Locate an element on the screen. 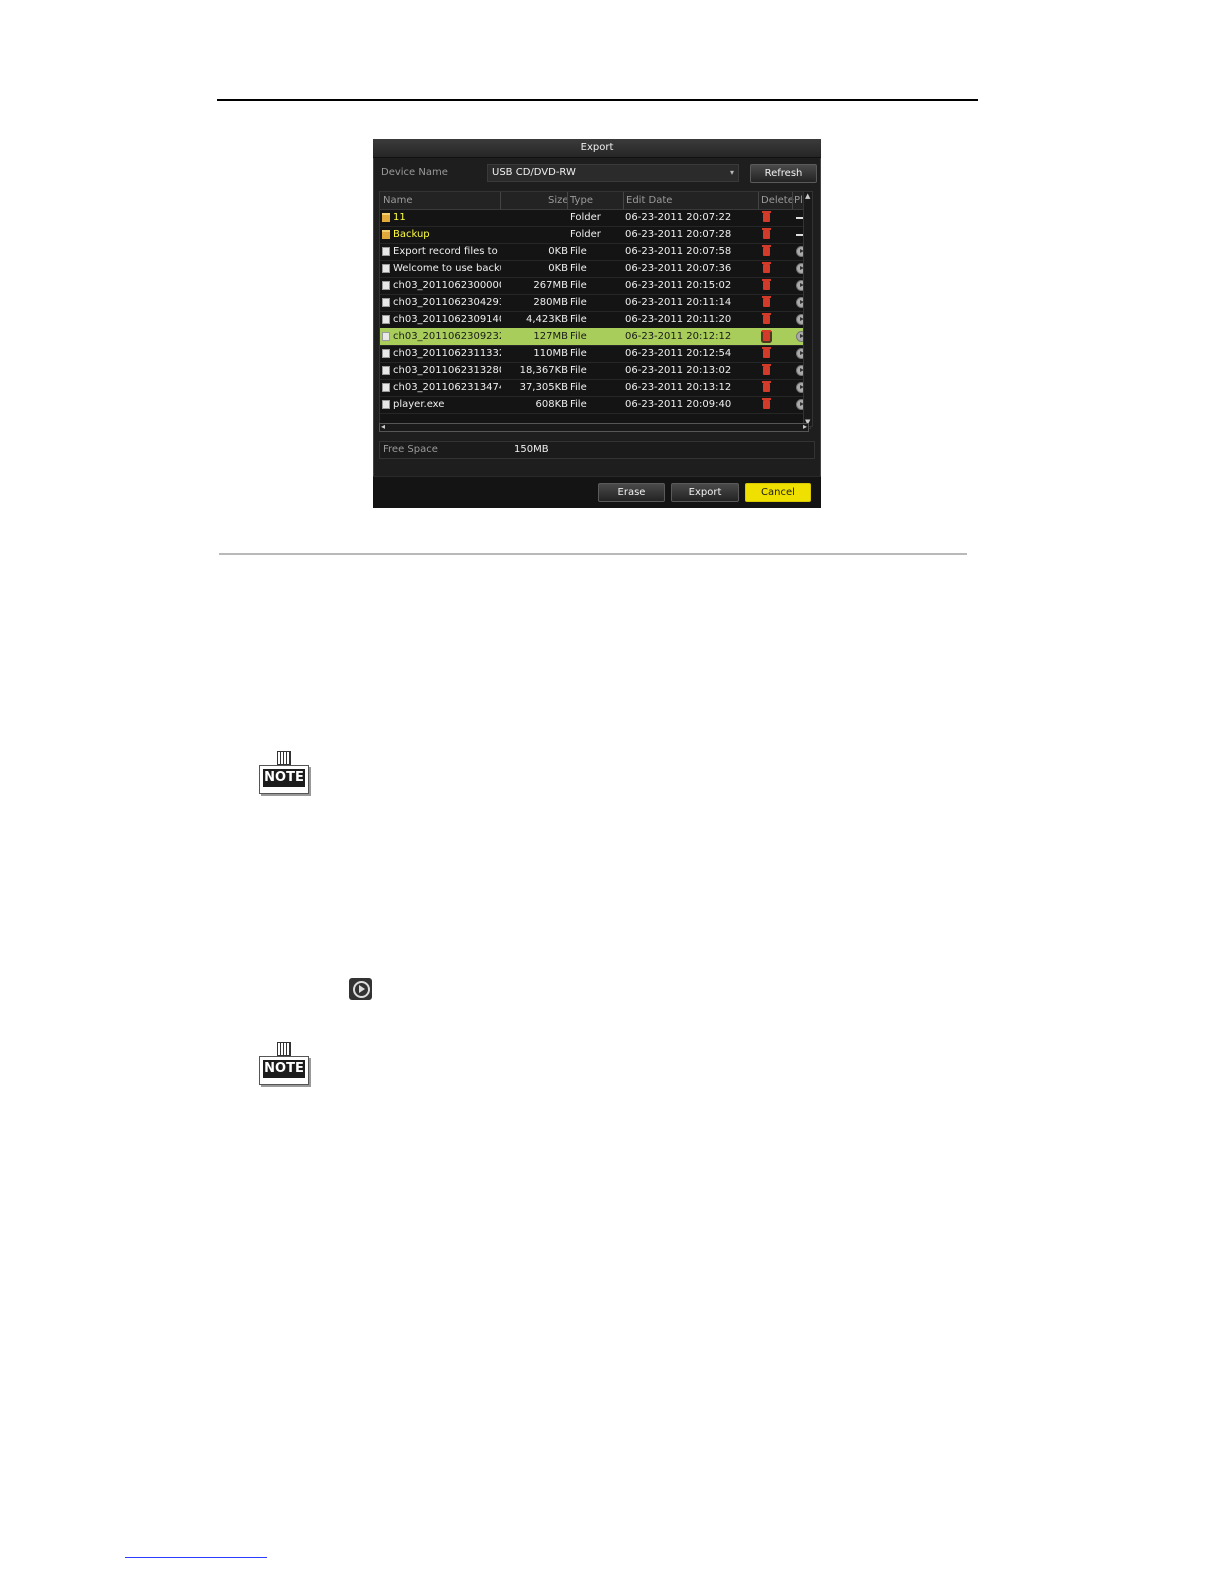 The image size is (1224, 1584). table-row: 11 Folder 06-23-2011 20:07:22 is located at coordinates (595, 218).